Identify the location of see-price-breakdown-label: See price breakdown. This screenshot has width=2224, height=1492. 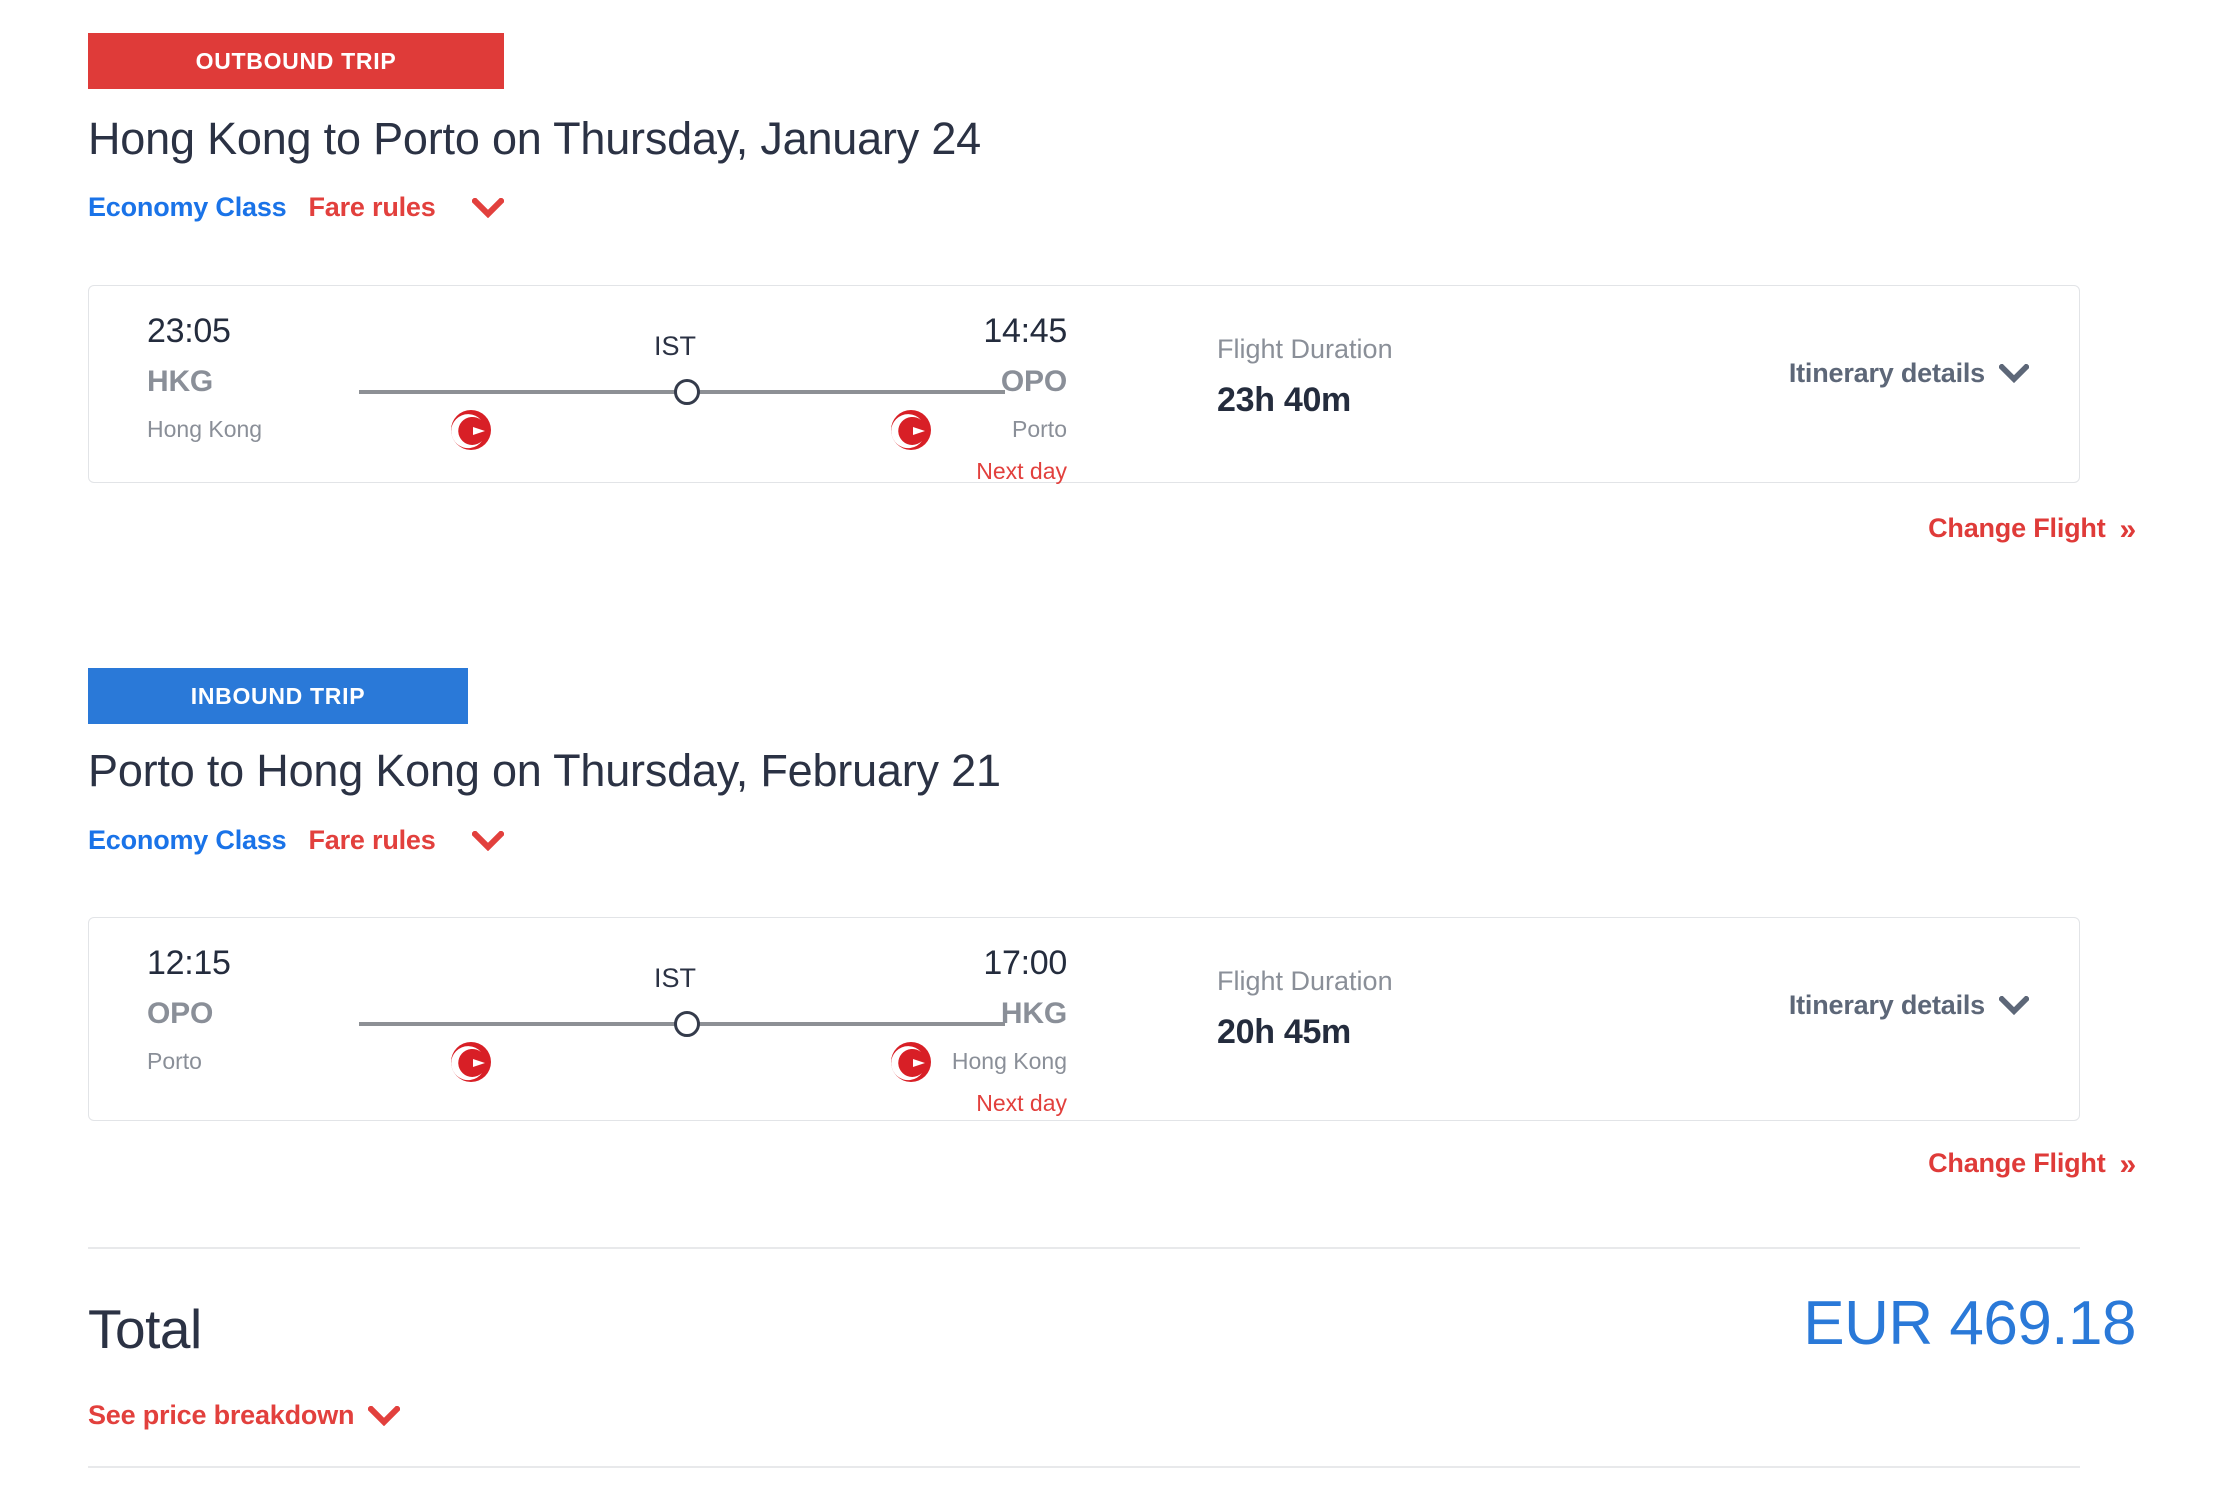
(221, 1415).